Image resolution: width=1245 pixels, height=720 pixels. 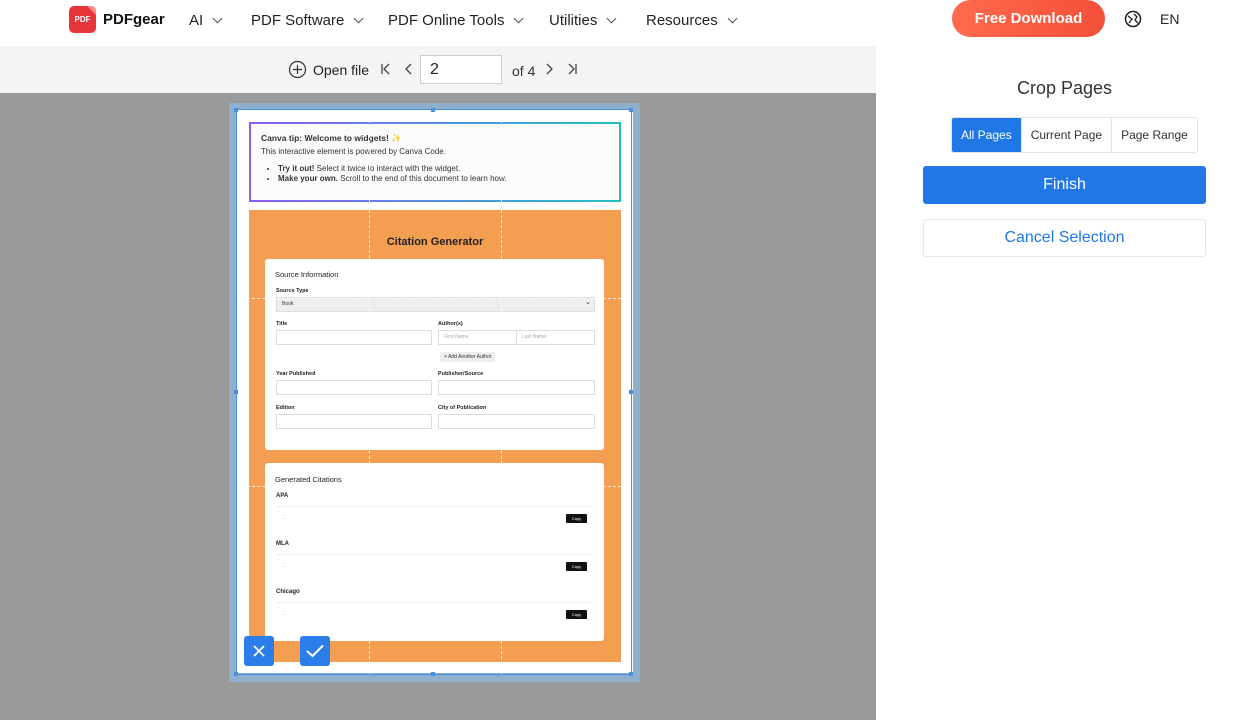 What do you see at coordinates (435, 242) in the screenshot?
I see `generator-title: Citation Generator` at bounding box center [435, 242].